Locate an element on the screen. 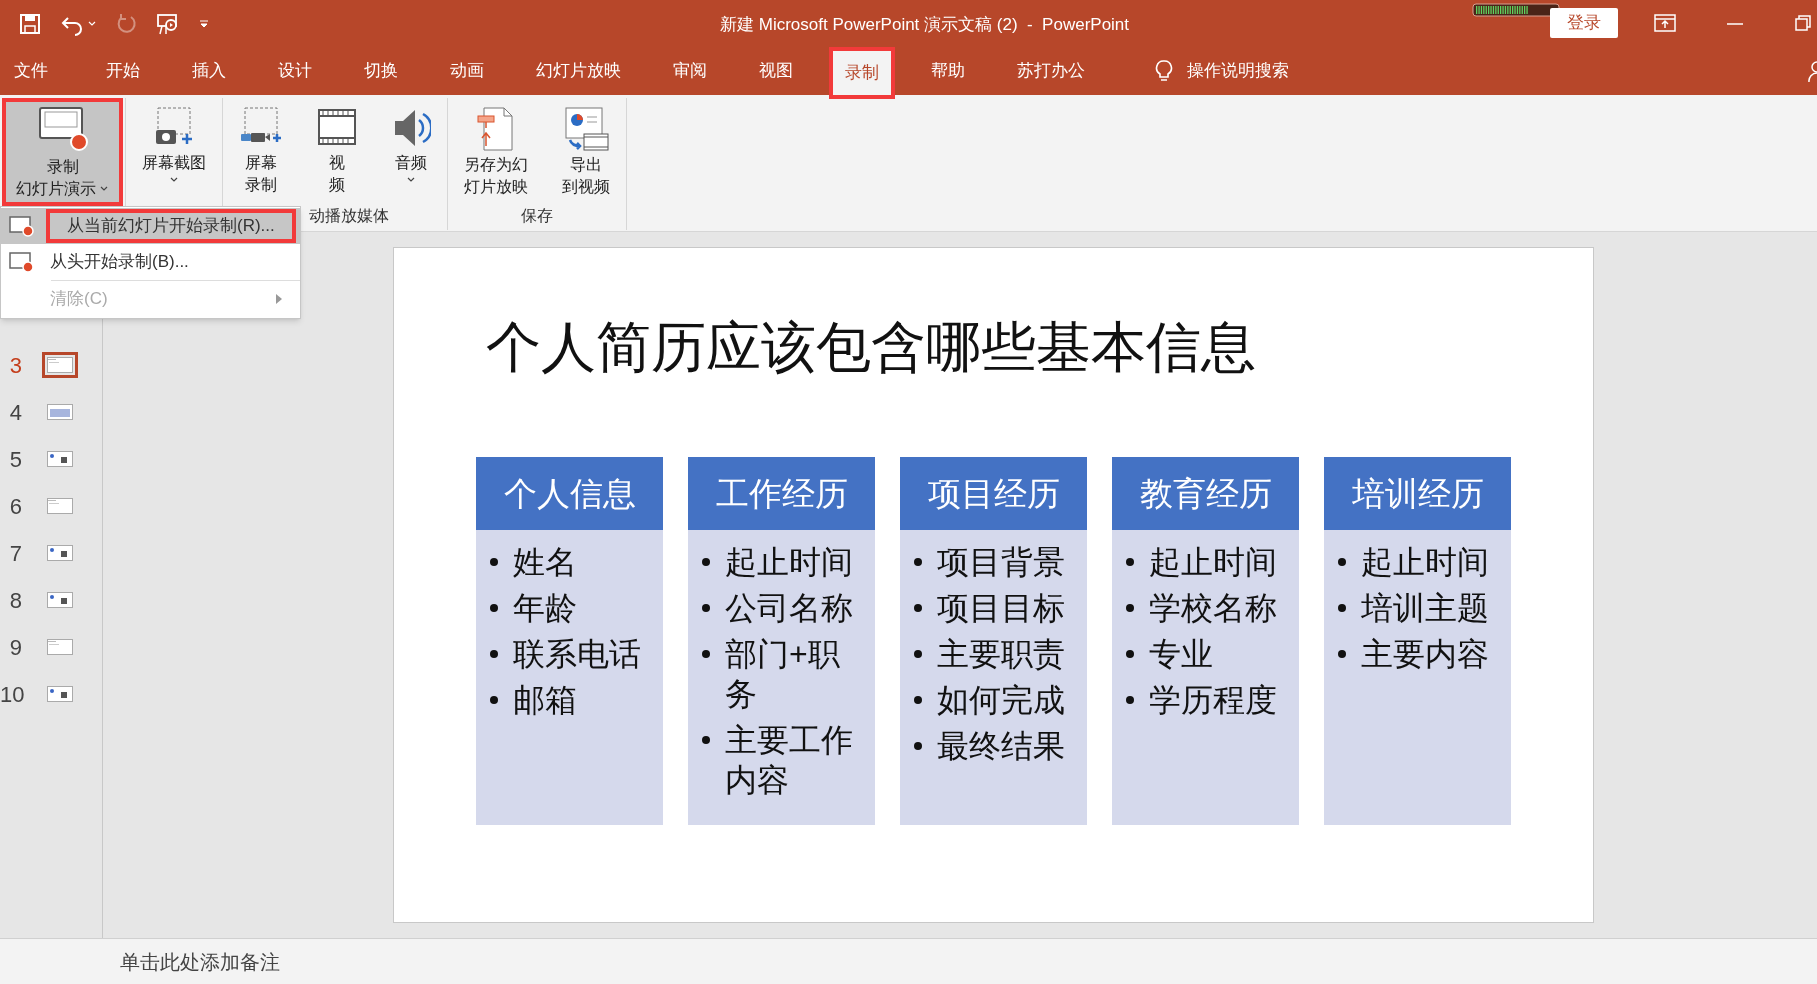 The height and width of the screenshot is (984, 1817). slide-number: 5 is located at coordinates (15, 459).